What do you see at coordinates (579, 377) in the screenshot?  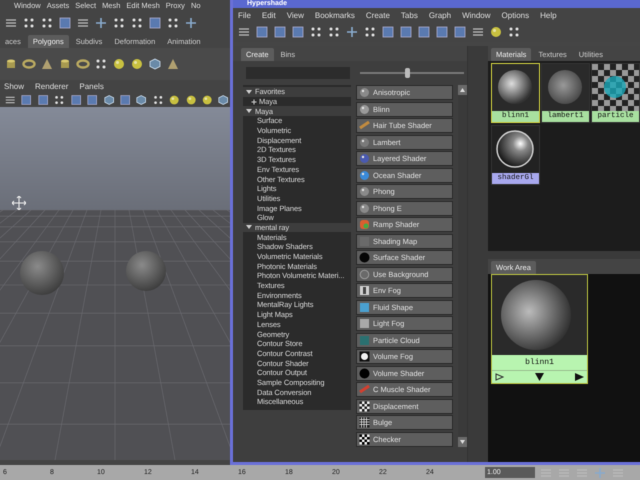 I see `right-triangle-icon` at bounding box center [579, 377].